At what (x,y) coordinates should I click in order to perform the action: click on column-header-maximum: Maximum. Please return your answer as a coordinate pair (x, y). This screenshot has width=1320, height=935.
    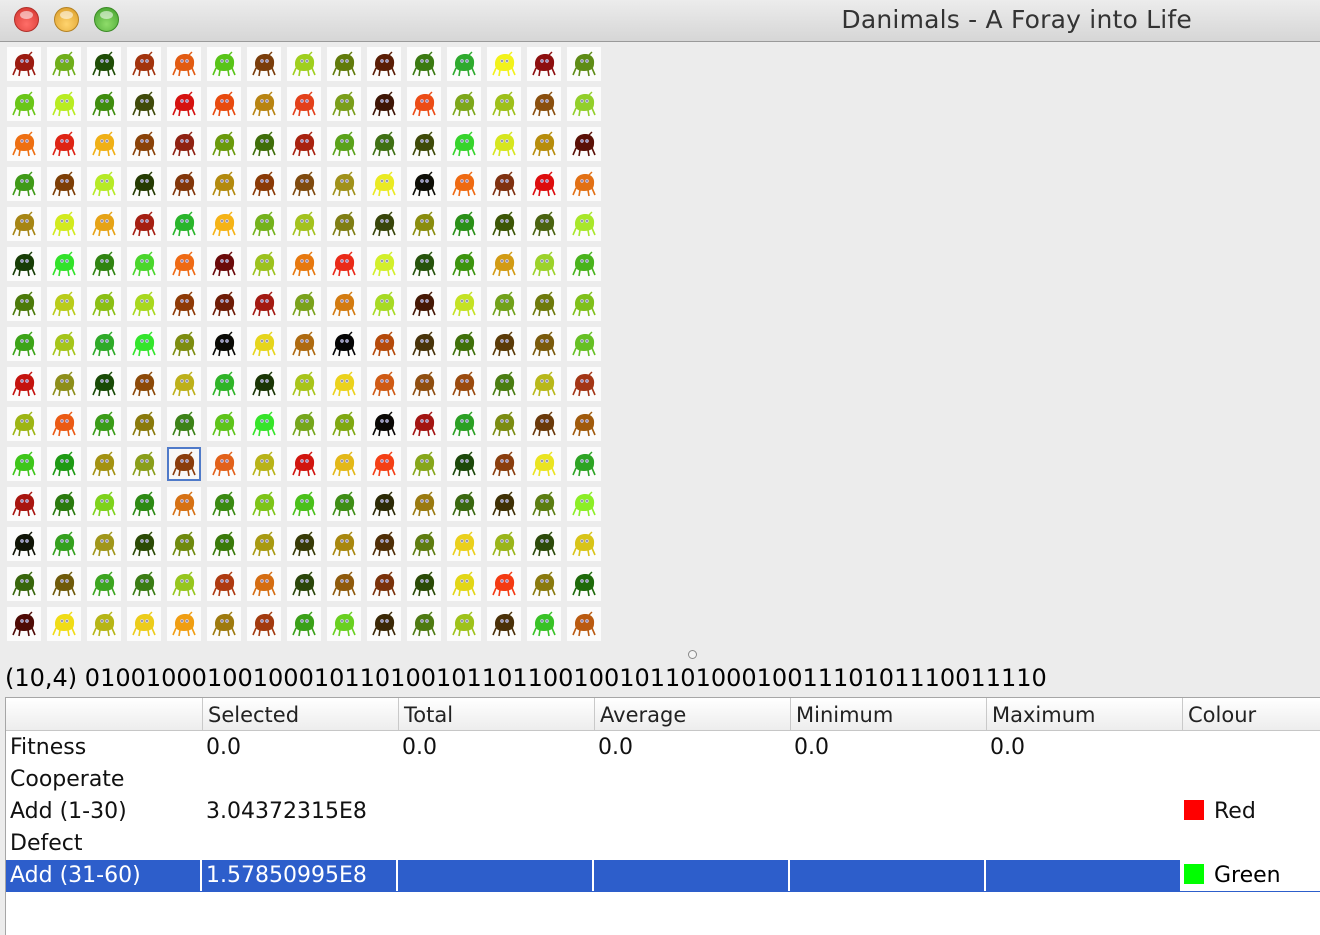
    Looking at the image, I should click on (1084, 714).